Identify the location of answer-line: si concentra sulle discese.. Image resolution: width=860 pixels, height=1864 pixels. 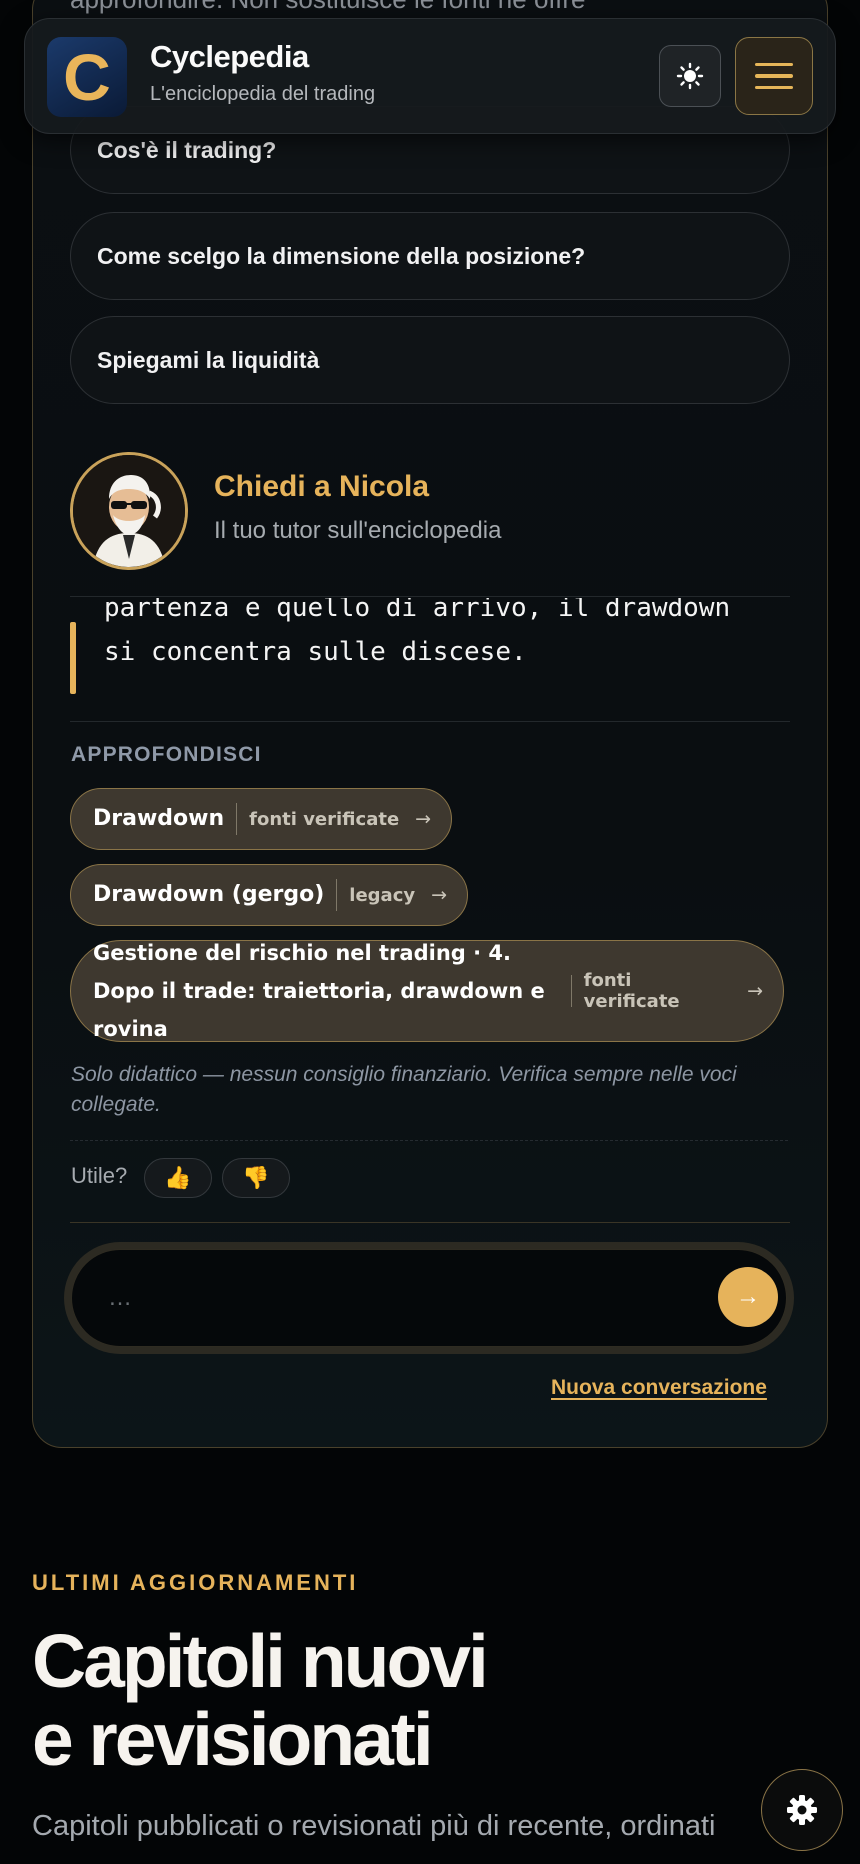
(315, 652).